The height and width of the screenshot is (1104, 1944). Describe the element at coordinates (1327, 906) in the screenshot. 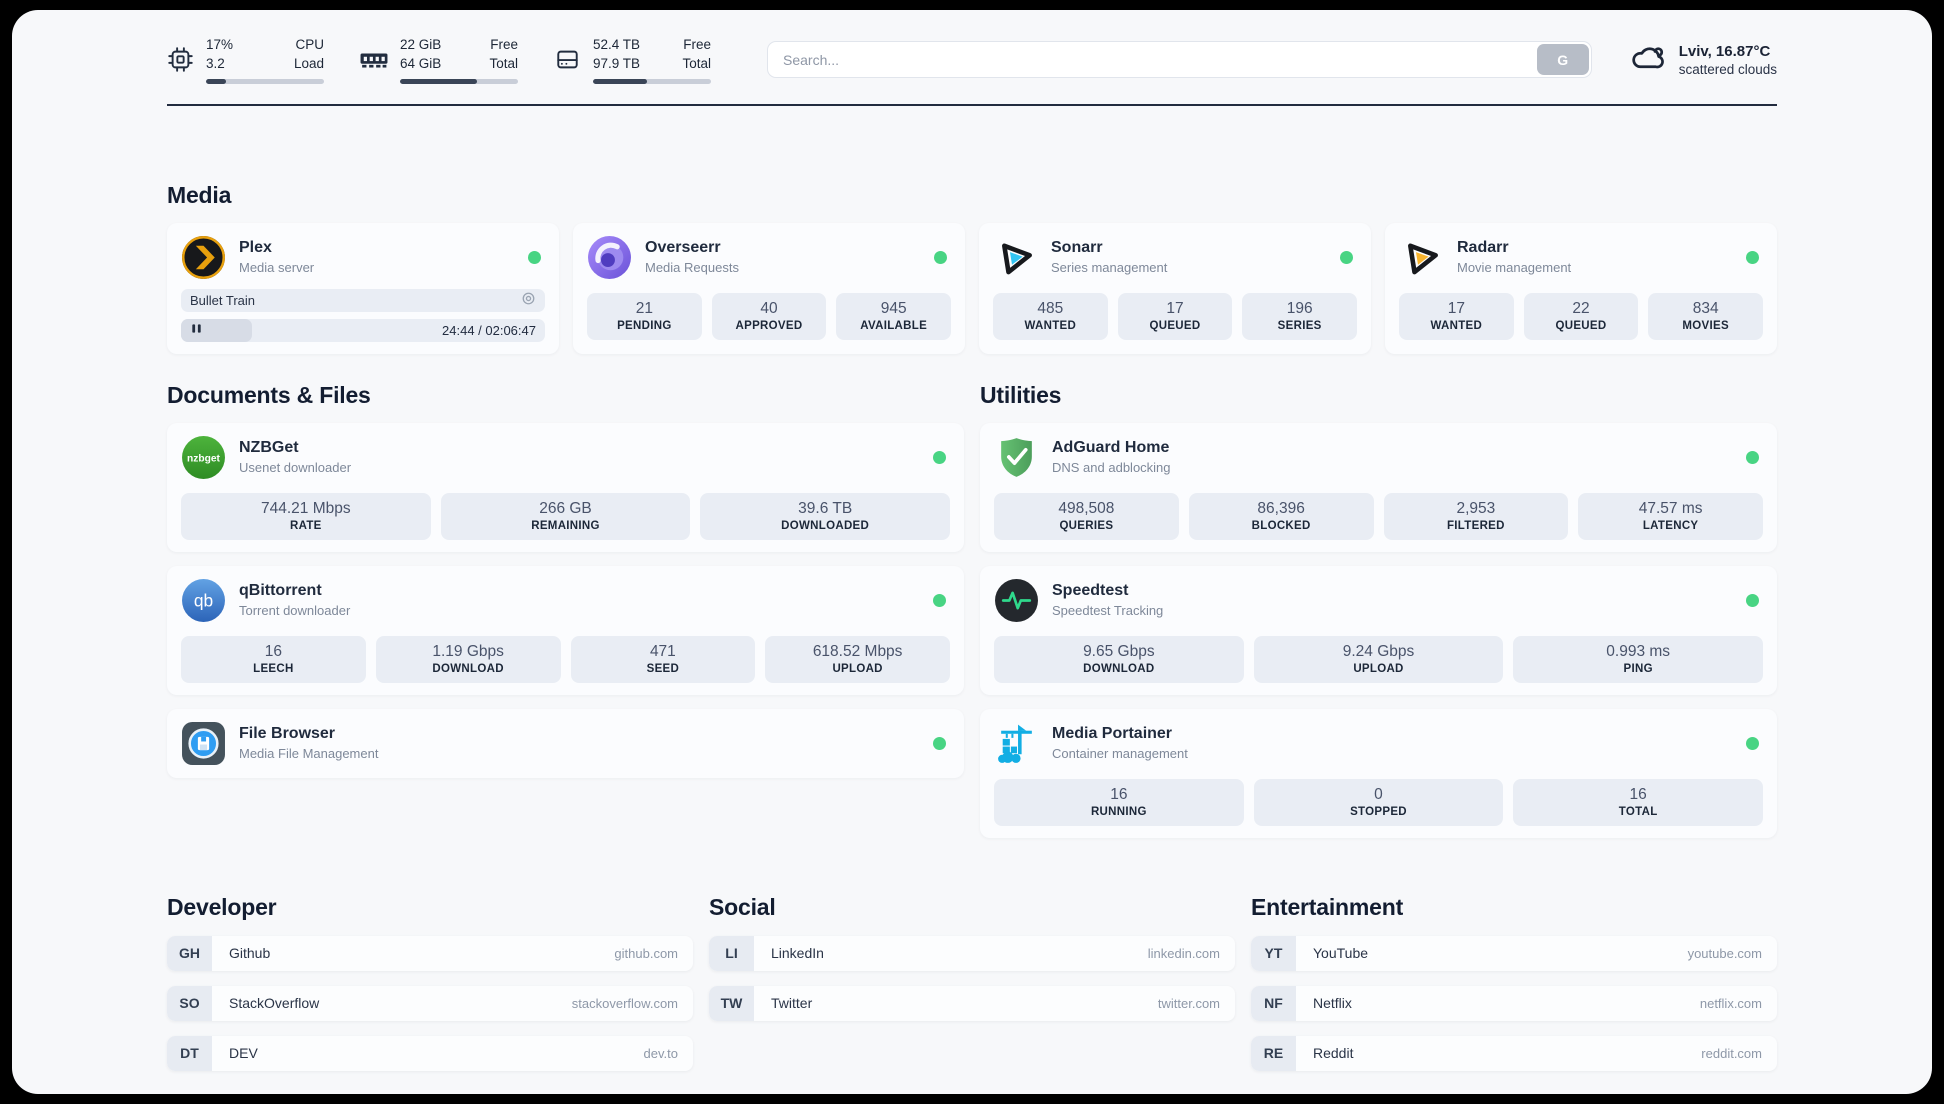

I see `section-title-entertainment: Entertainment` at that location.